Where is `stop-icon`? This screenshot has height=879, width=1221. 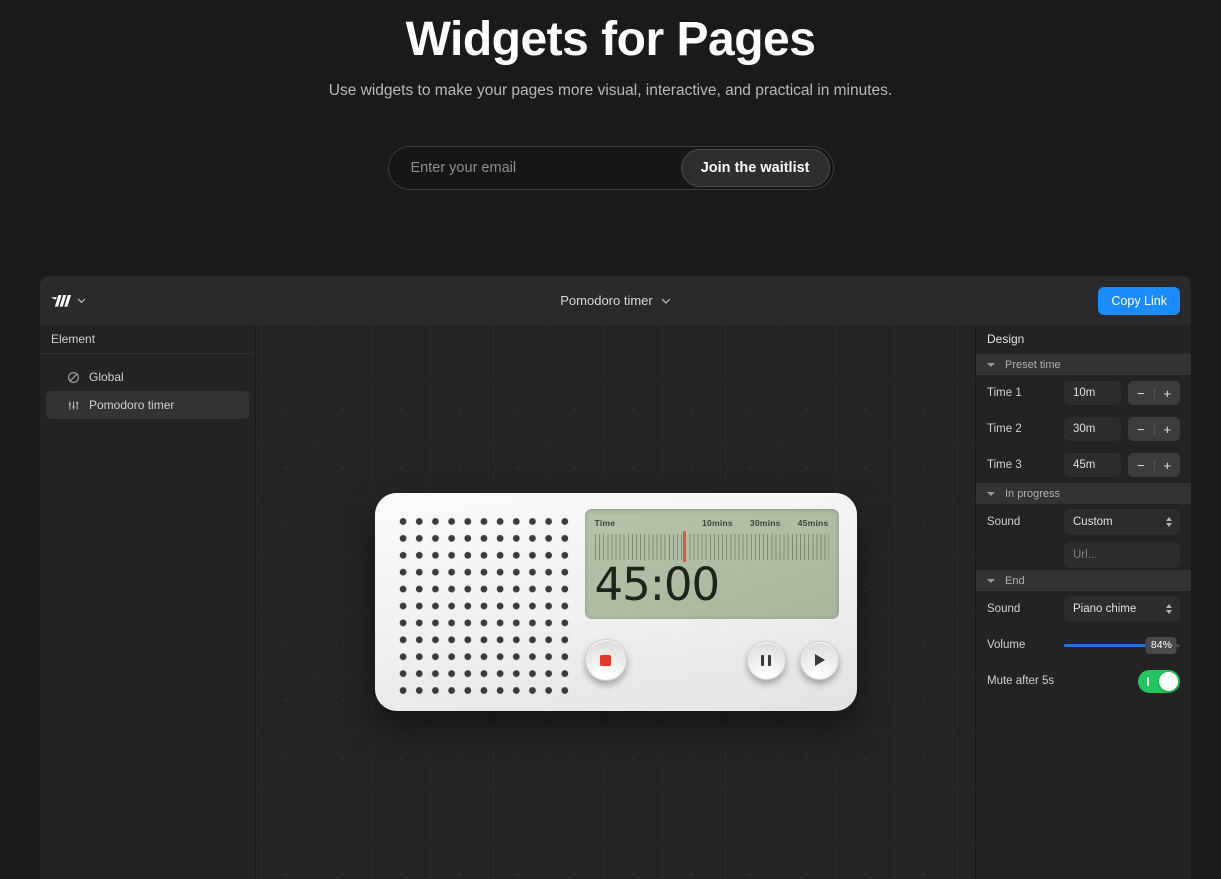
stop-icon is located at coordinates (605, 660).